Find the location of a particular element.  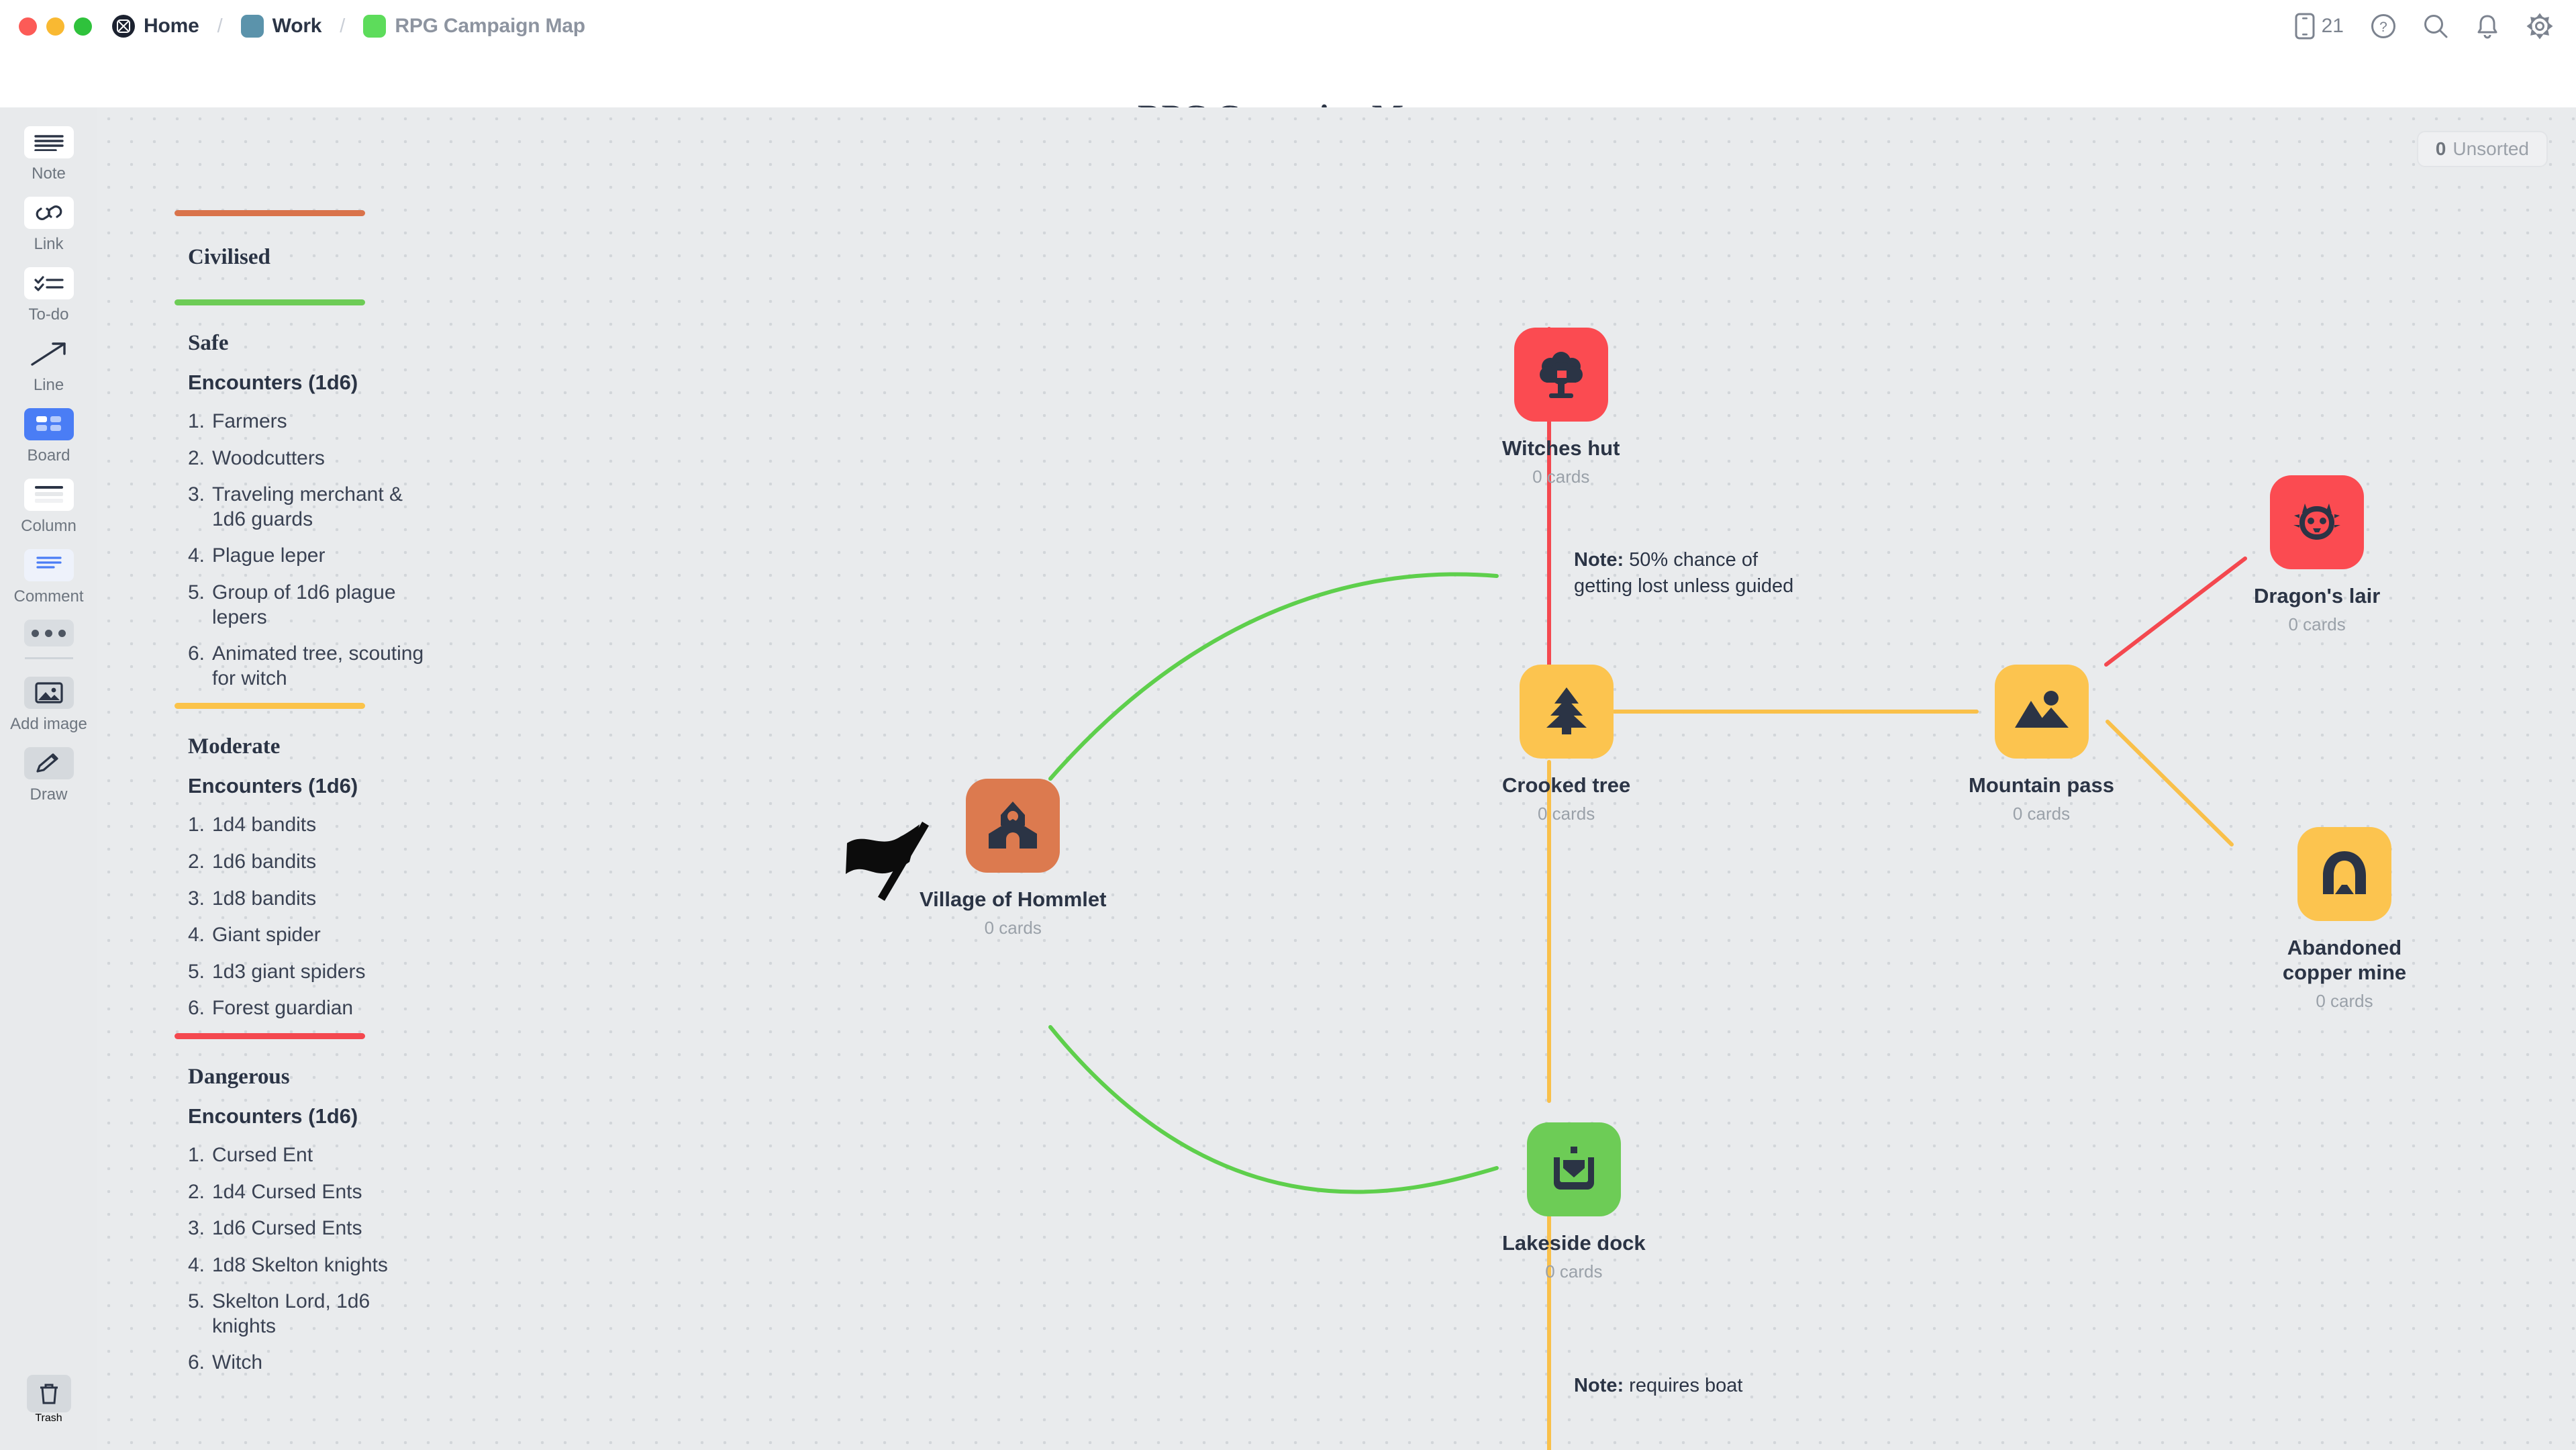

rule-green is located at coordinates (270, 302).